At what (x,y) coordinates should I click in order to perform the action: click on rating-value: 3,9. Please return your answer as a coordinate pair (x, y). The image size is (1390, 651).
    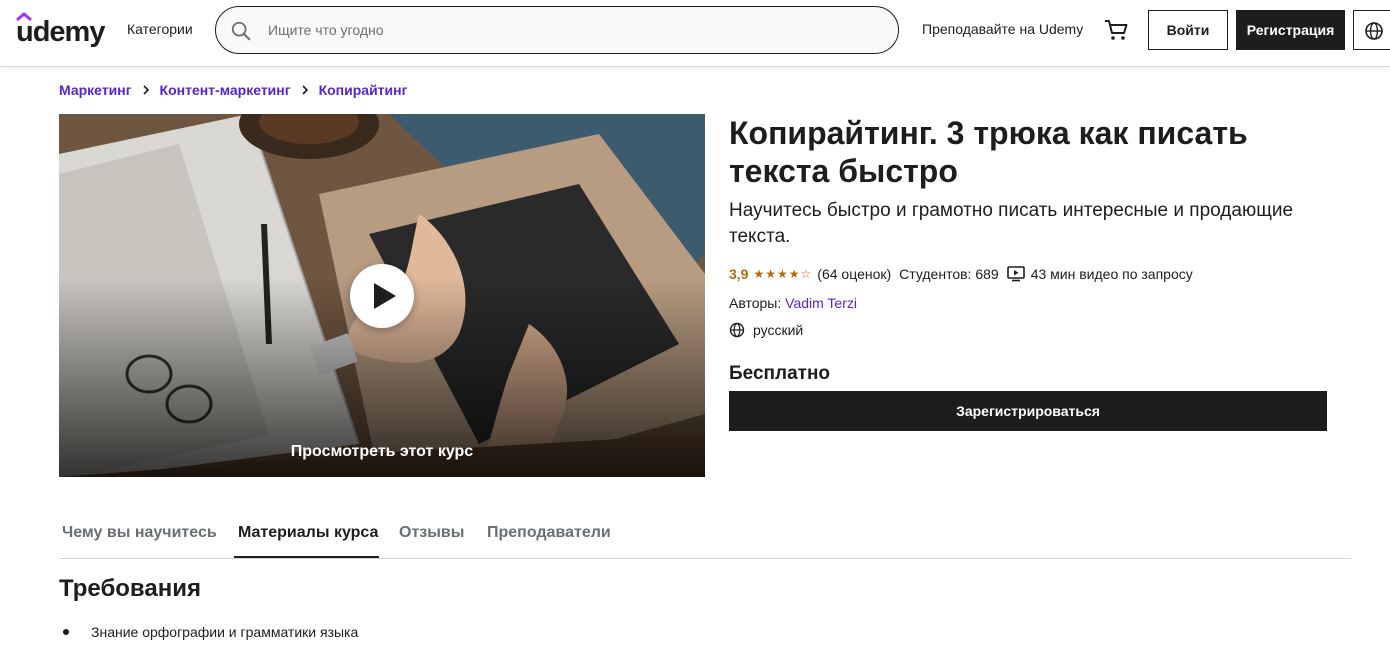
    Looking at the image, I should click on (739, 274).